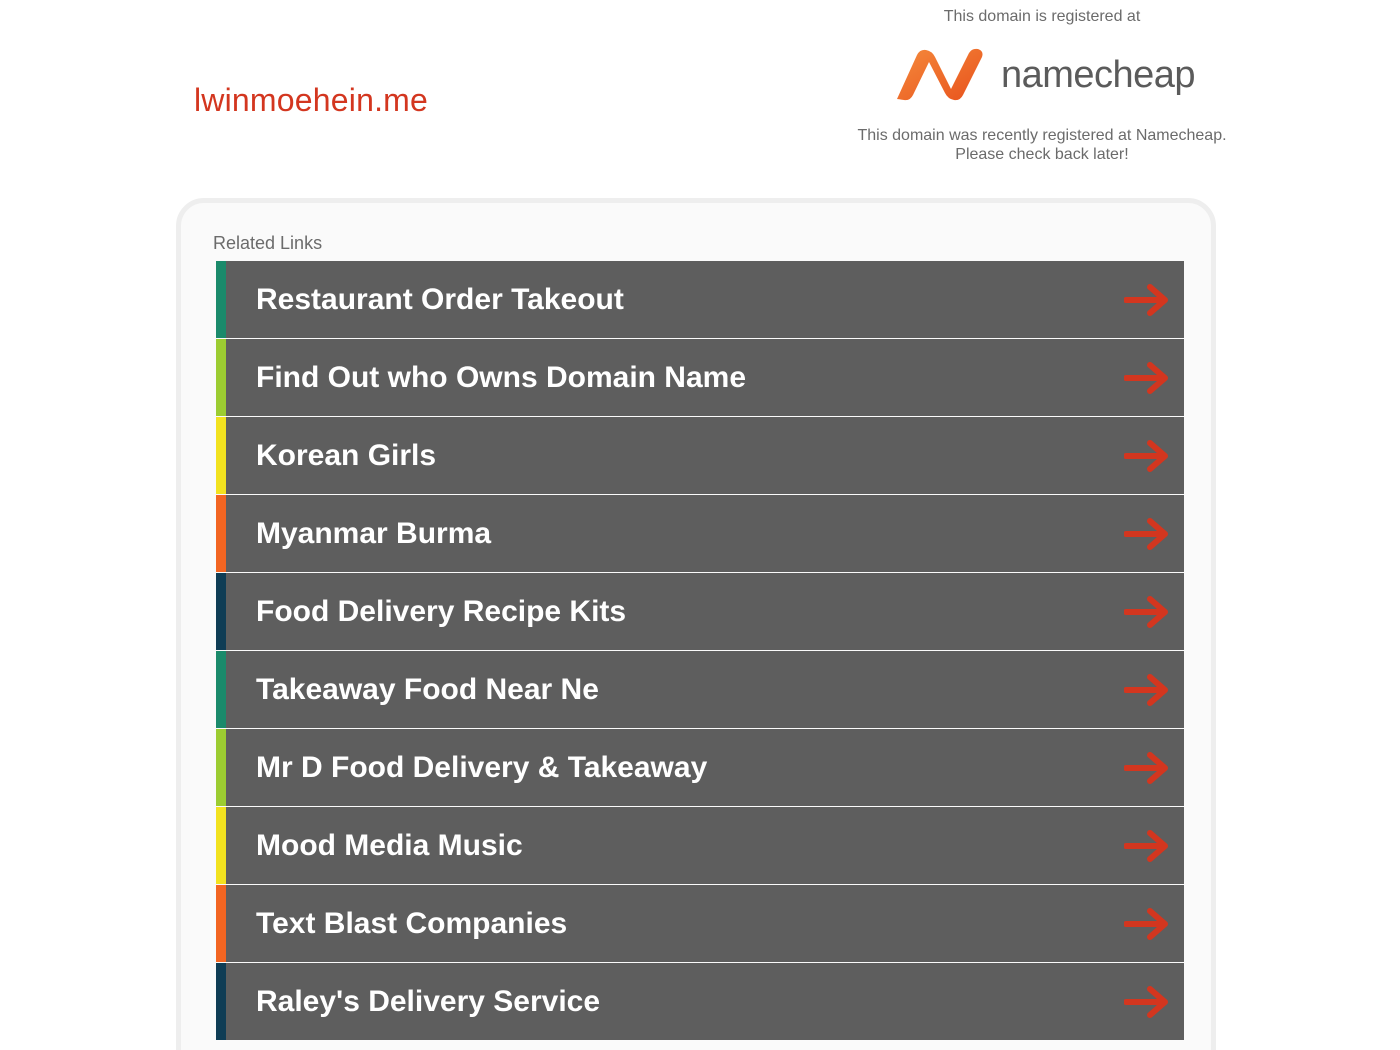 The height and width of the screenshot is (1050, 1400). I want to click on related-link-item: Korean Girls, so click(700, 455).